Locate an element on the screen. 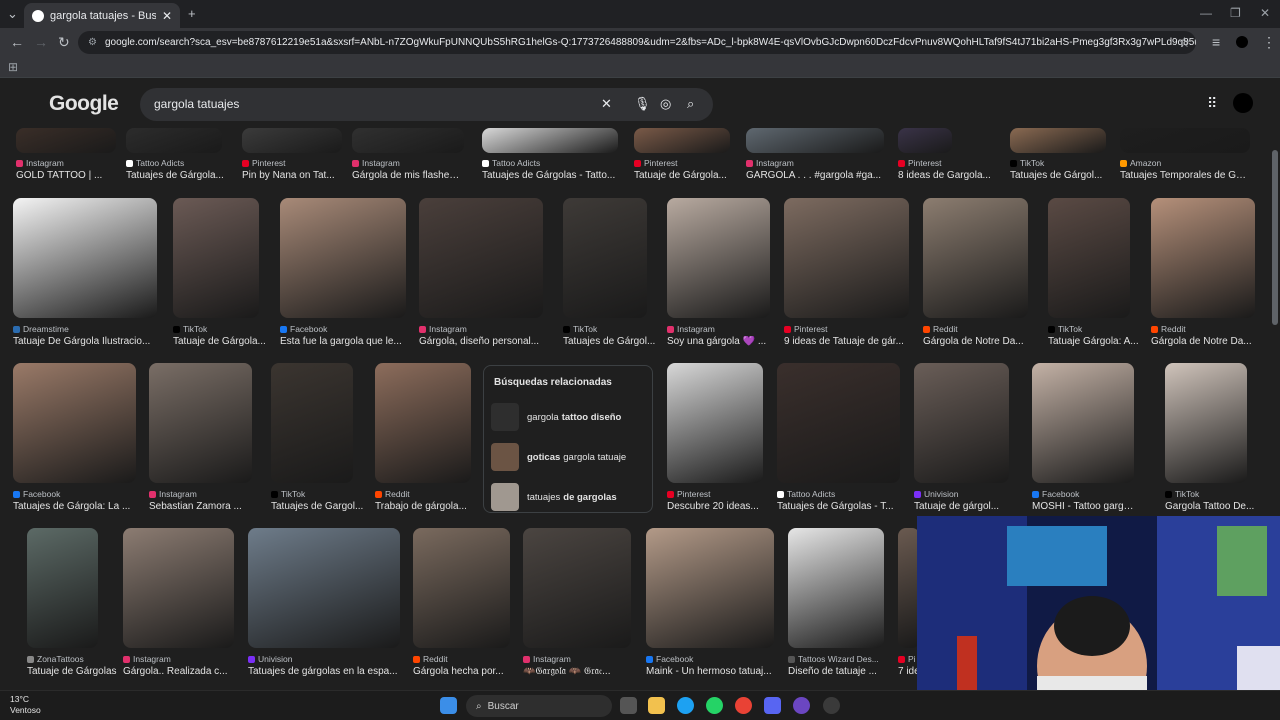 The image size is (1280, 720). lens-icon: ◎ is located at coordinates (665, 104).